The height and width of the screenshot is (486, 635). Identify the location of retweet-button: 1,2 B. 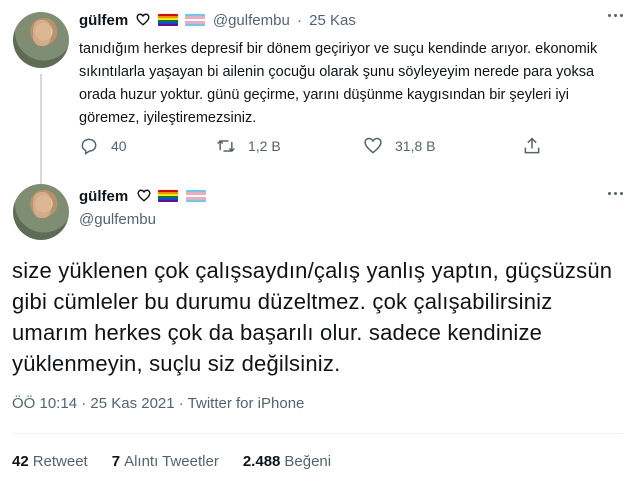
(248, 146).